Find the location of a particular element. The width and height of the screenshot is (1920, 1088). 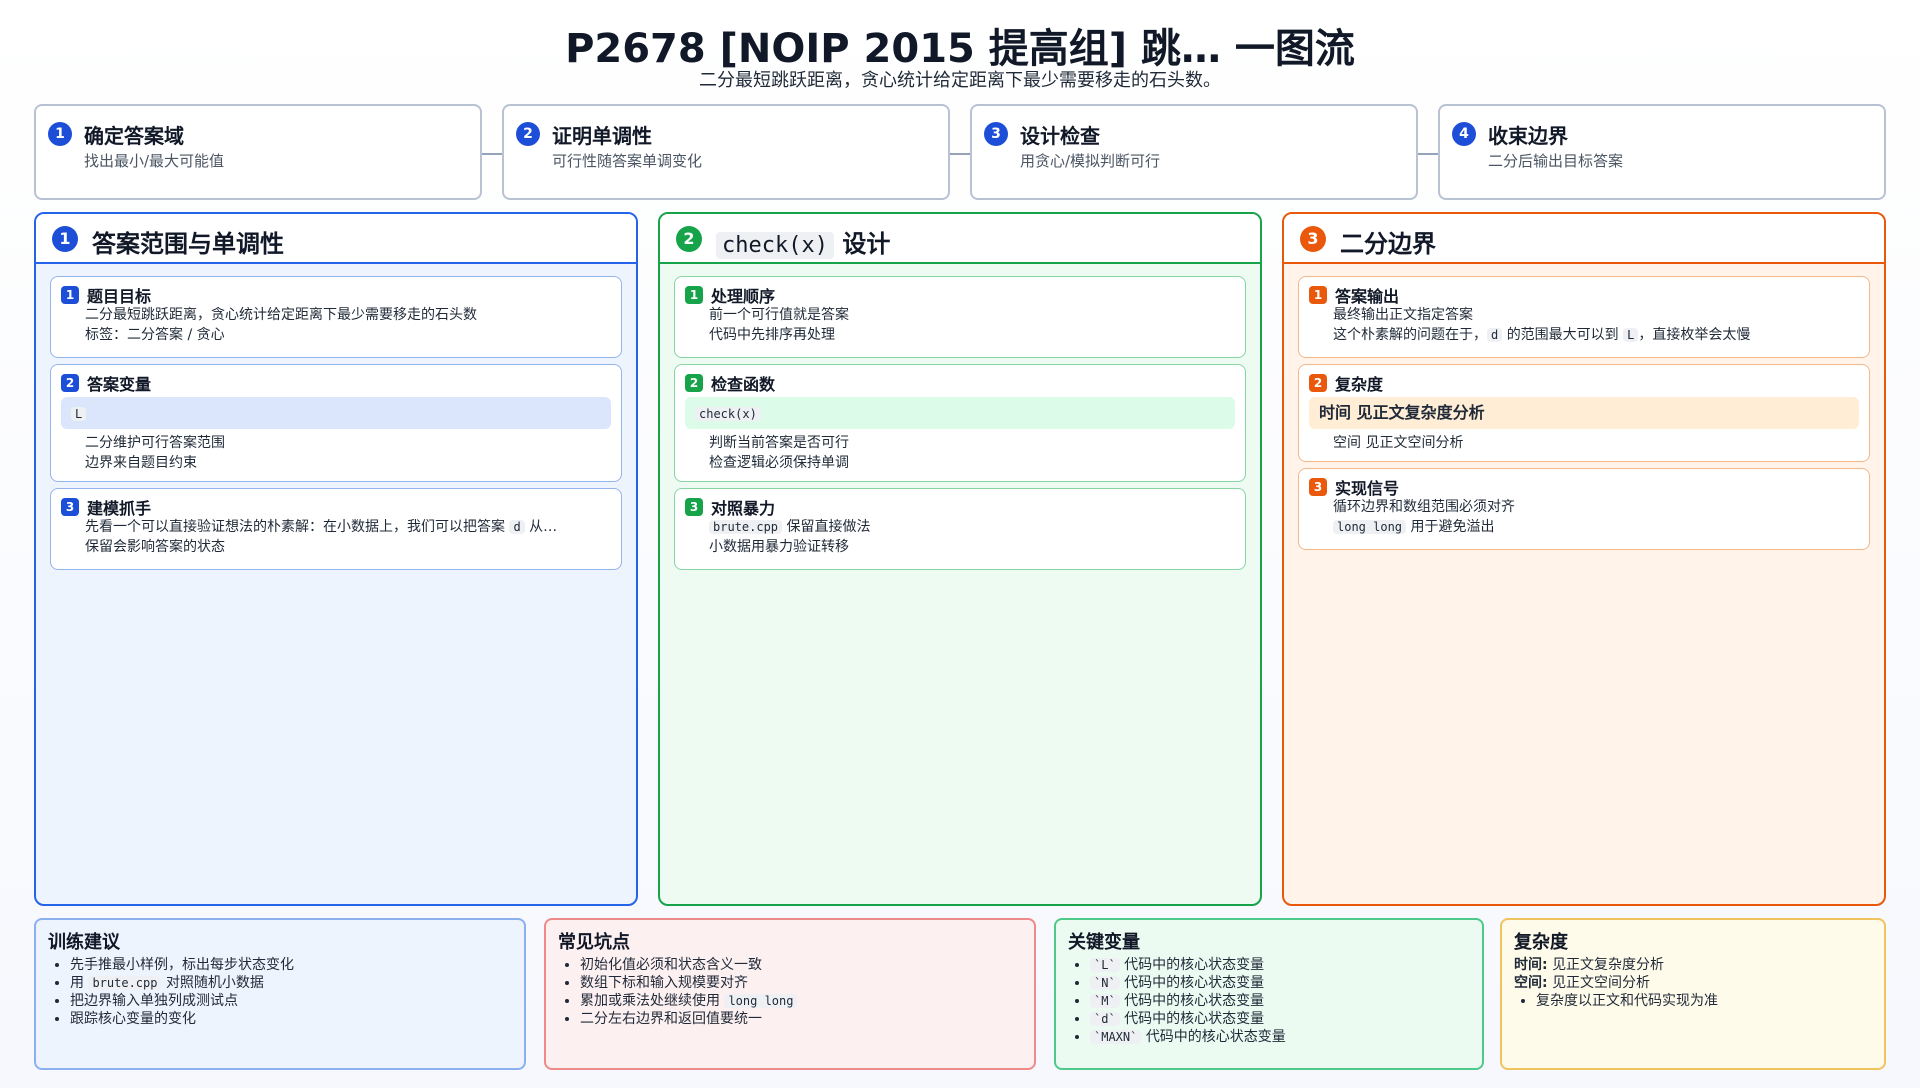

column-title: check(x) 设计 is located at coordinates (803, 241).